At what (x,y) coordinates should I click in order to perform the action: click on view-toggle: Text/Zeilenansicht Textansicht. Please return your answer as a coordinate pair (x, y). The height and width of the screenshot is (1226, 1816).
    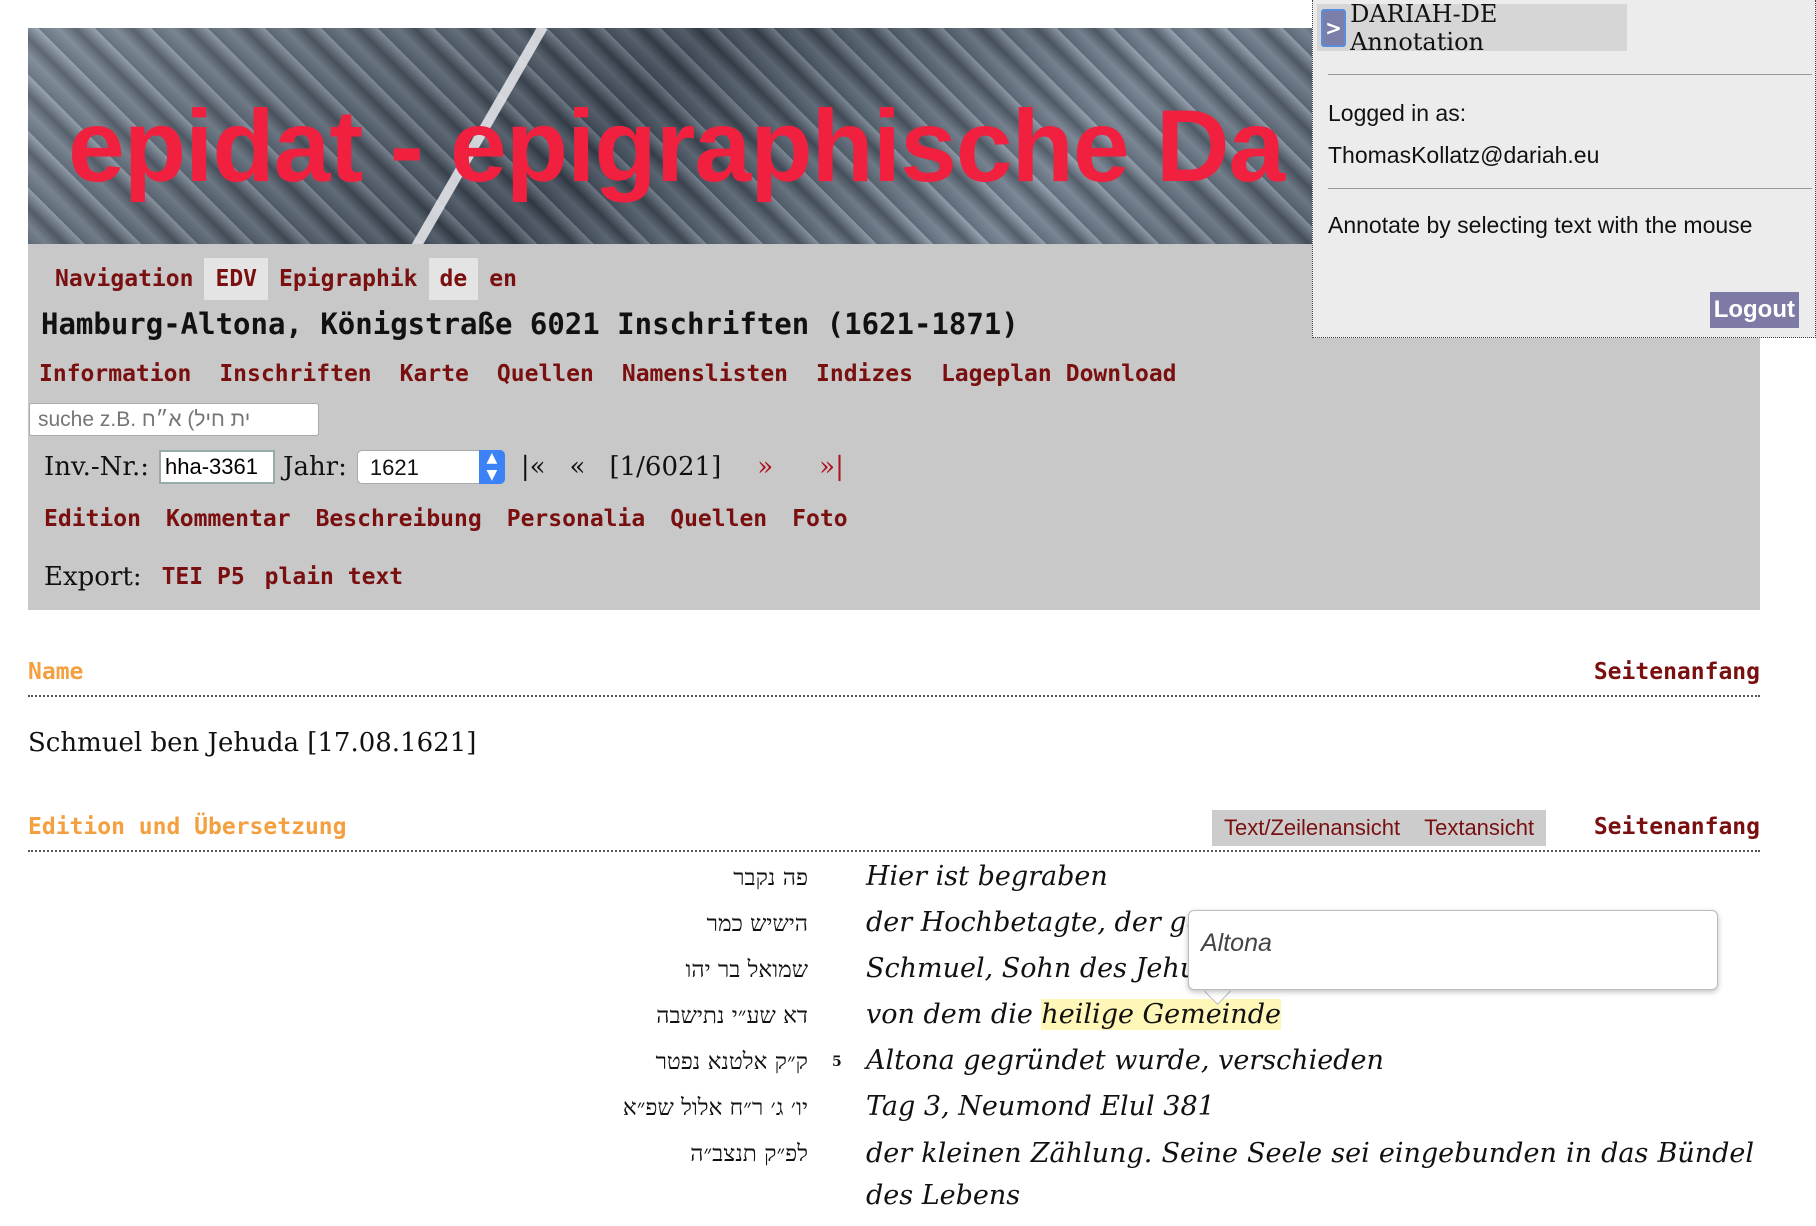
    Looking at the image, I should click on (1379, 828).